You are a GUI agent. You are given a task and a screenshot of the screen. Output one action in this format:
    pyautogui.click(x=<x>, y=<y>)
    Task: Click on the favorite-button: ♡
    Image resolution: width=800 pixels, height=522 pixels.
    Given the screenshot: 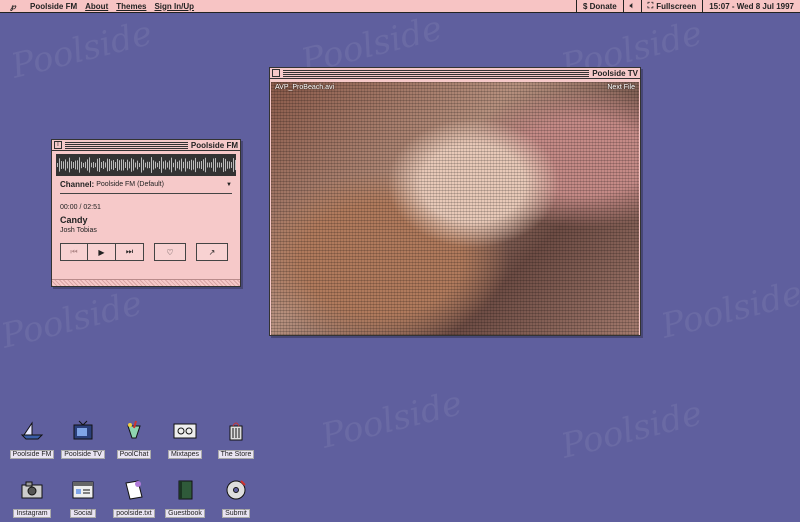 What is the action you would take?
    pyautogui.click(x=170, y=252)
    